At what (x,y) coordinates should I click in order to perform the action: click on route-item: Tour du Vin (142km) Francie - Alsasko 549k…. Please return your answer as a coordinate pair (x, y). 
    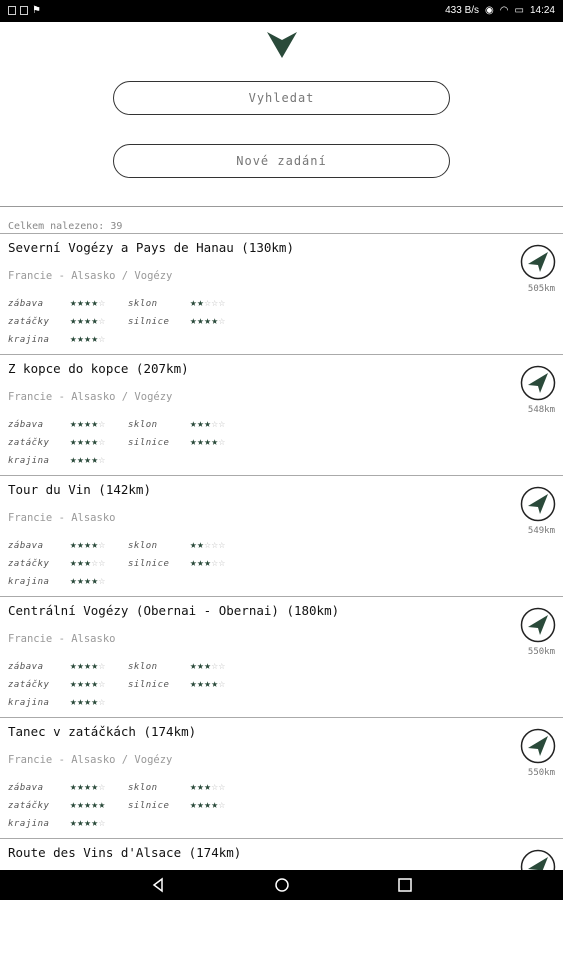
    Looking at the image, I should click on (281, 535).